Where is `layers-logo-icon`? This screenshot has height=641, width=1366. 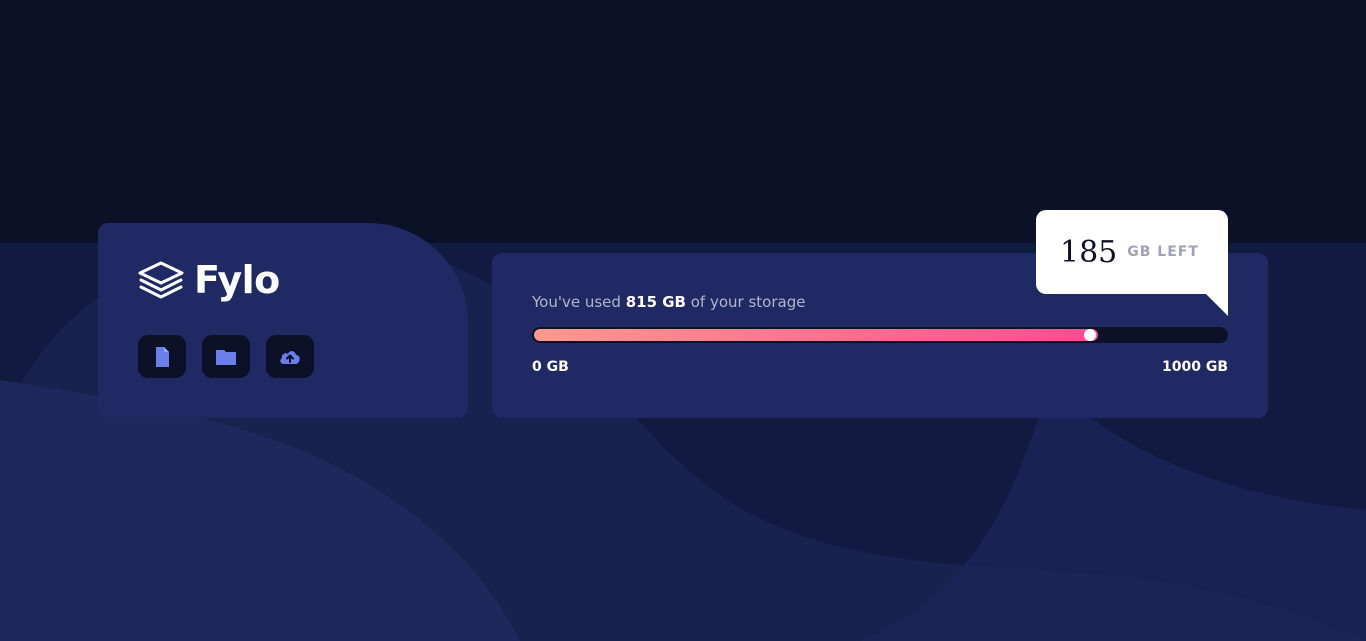 layers-logo-icon is located at coordinates (161, 280).